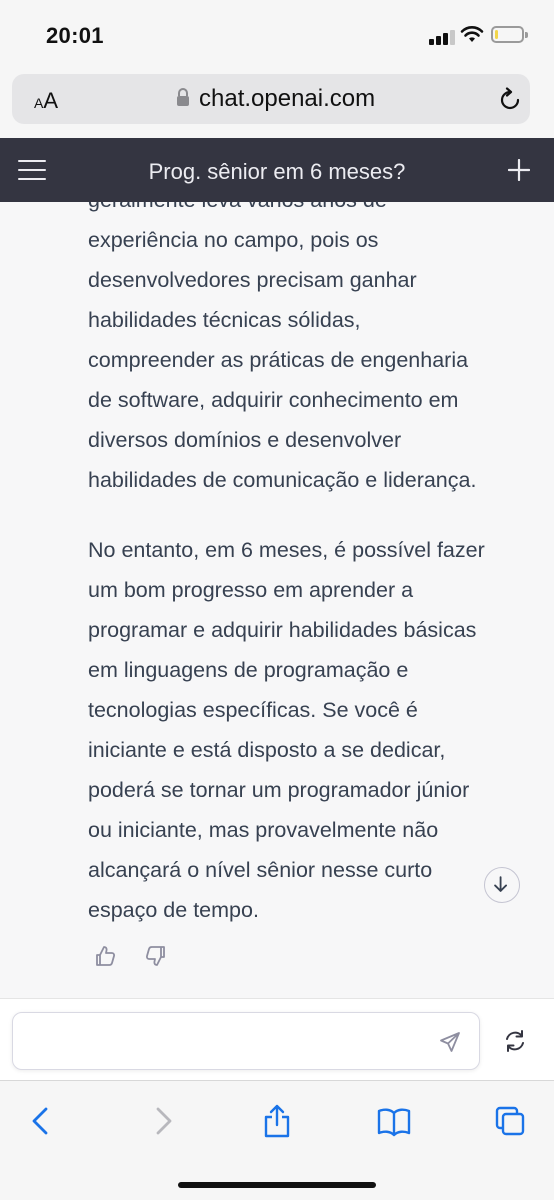  I want to click on wifi-icon, so click(472, 34).